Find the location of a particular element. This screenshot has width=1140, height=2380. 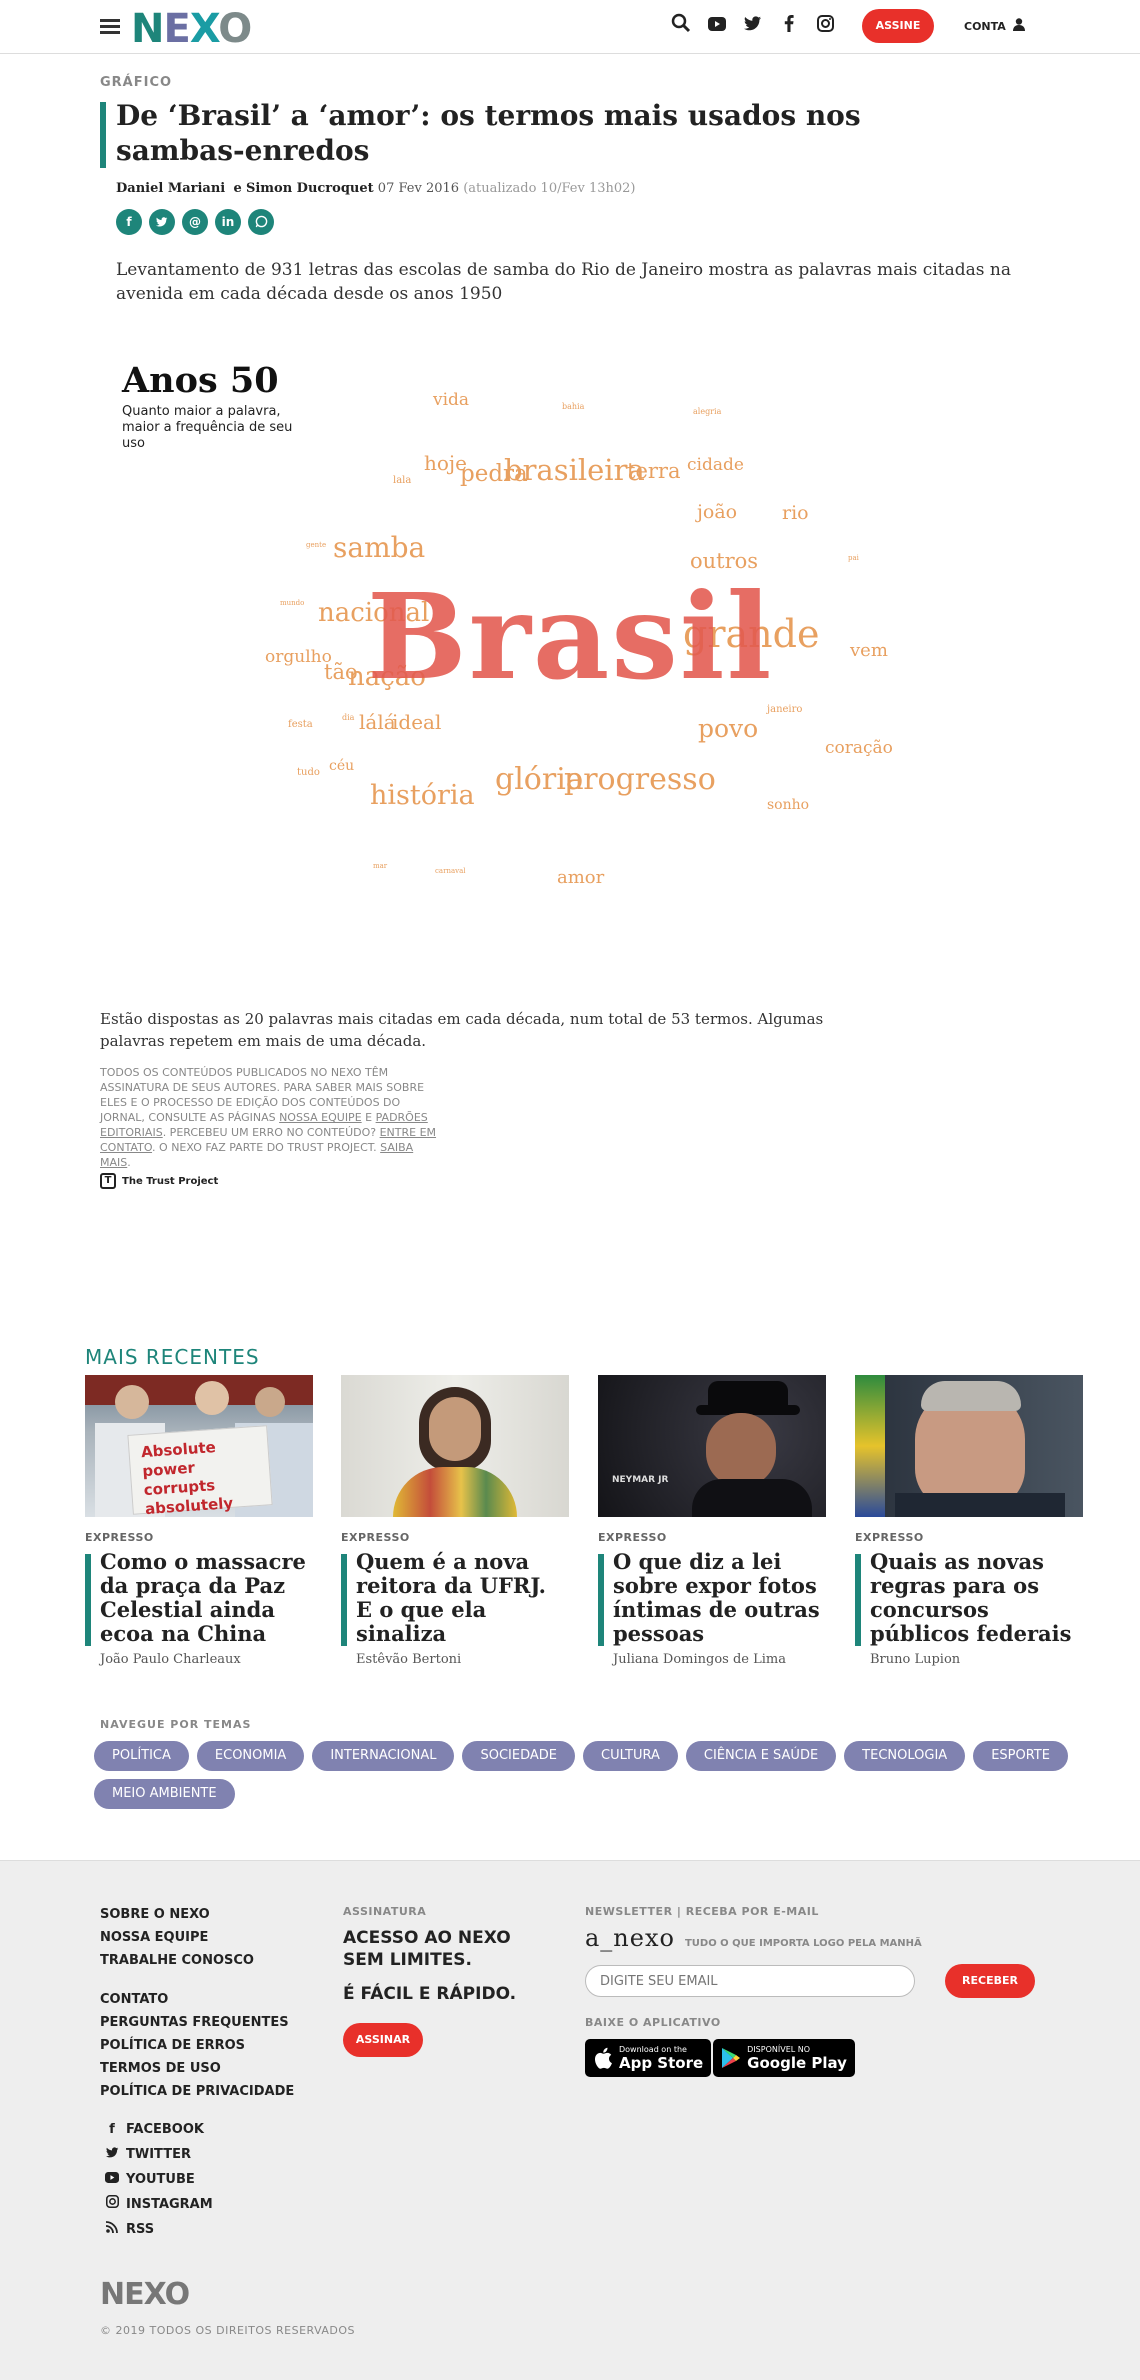

subscribe-footer-button: ASSINAR is located at coordinates (383, 2040).